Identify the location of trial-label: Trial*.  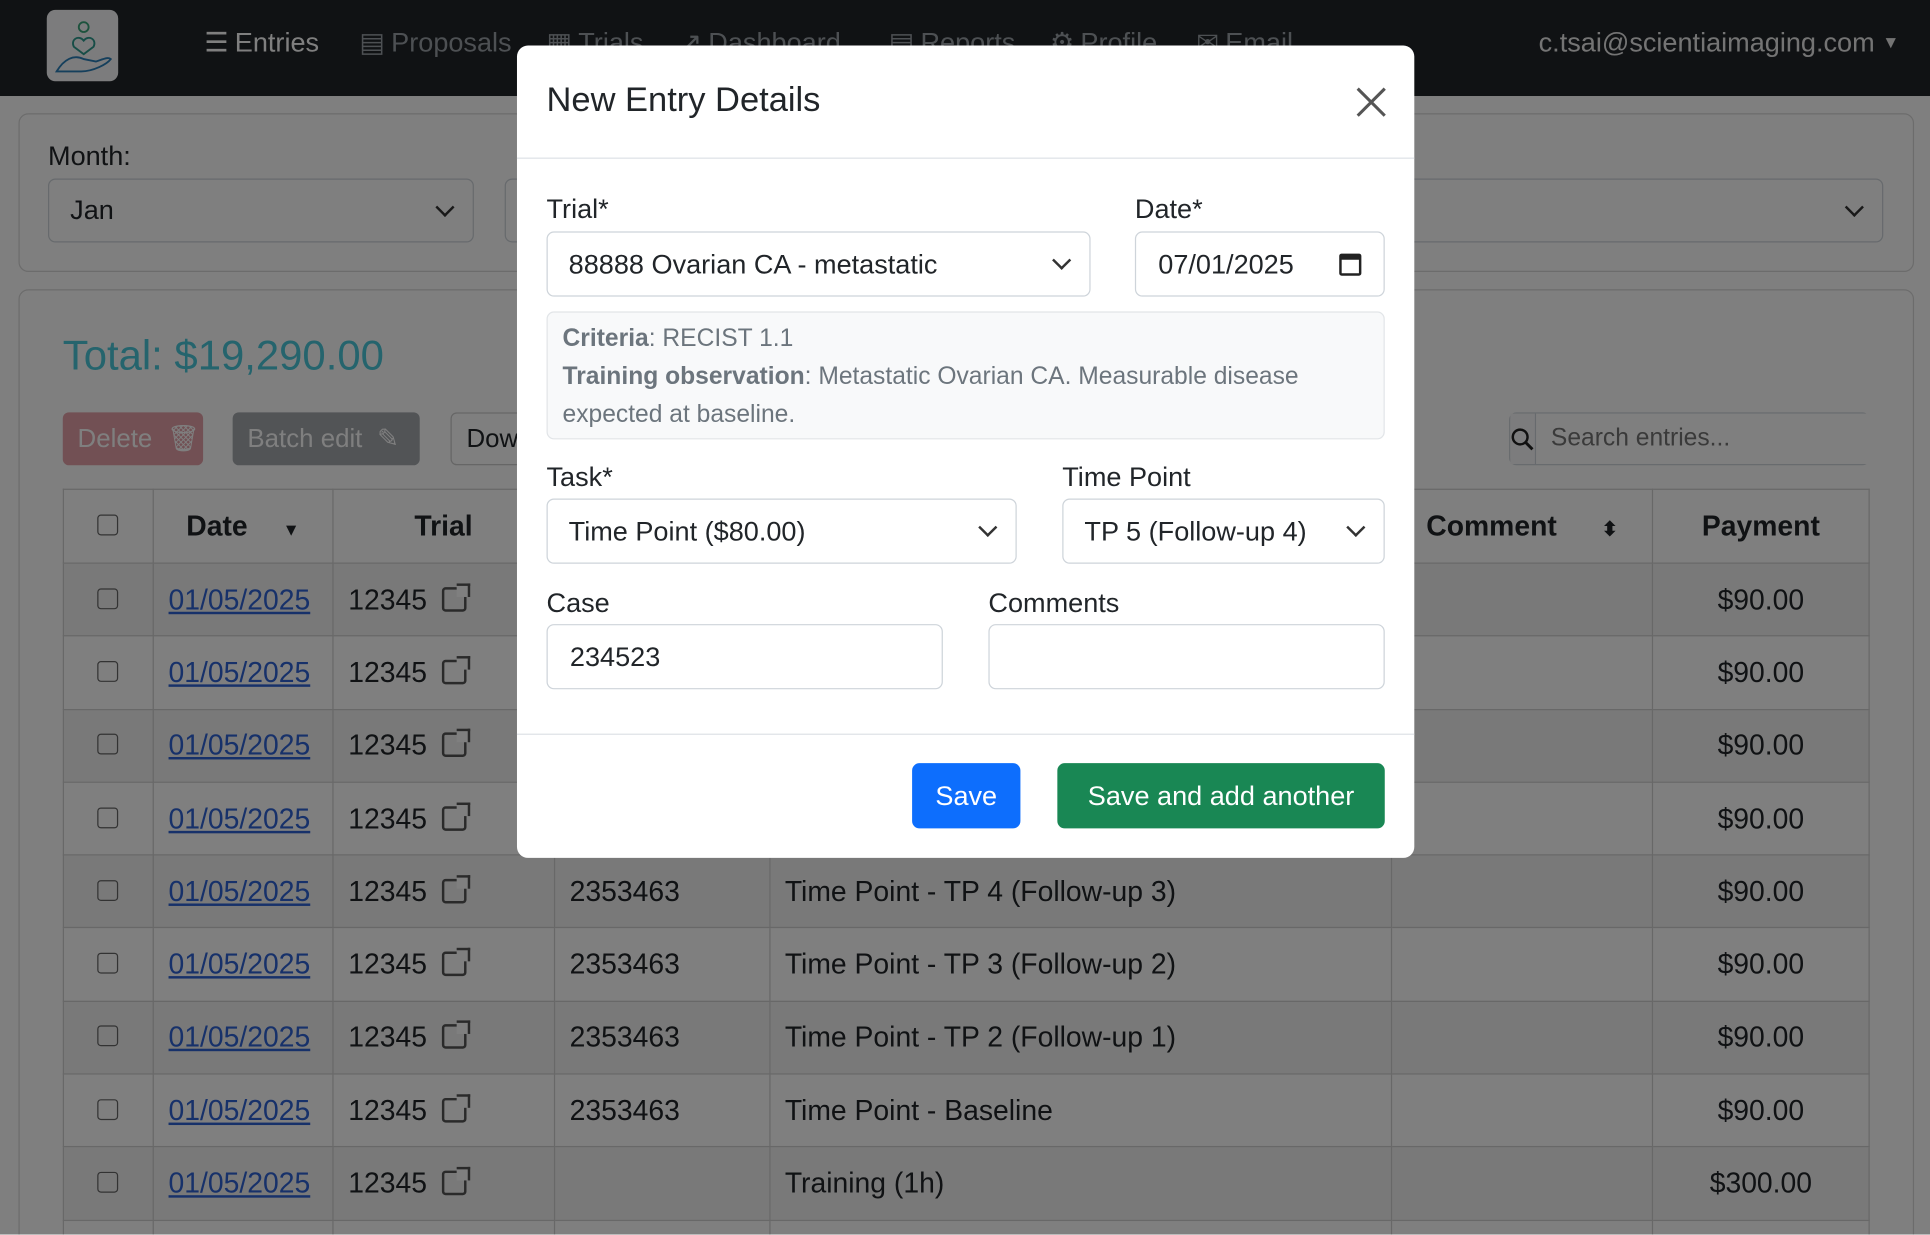
(577, 209).